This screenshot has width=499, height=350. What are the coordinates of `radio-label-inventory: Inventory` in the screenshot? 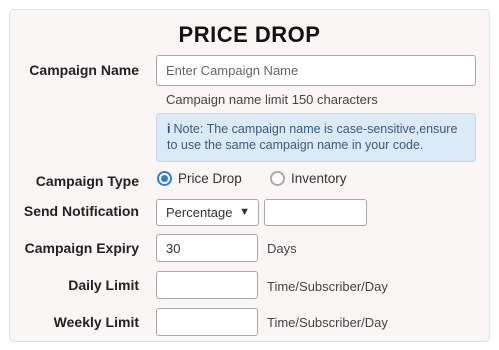 It's located at (319, 178).